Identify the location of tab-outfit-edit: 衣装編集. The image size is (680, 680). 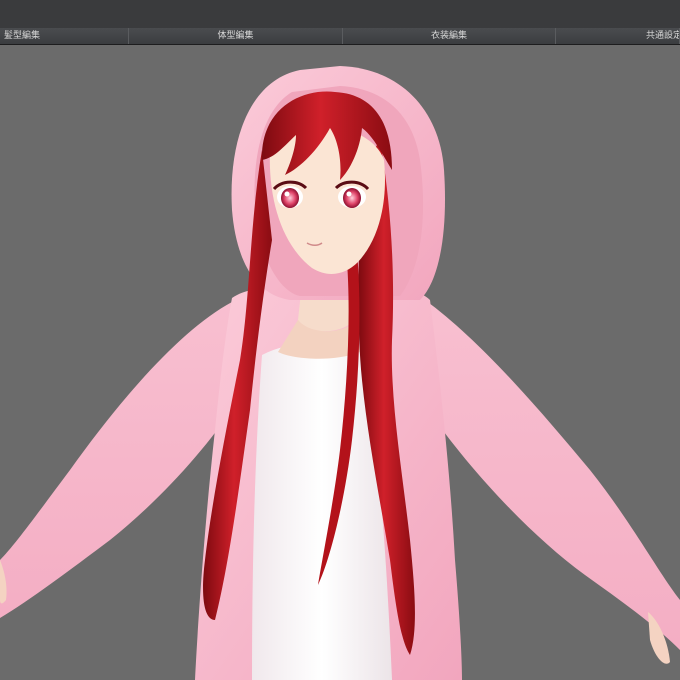
(449, 36).